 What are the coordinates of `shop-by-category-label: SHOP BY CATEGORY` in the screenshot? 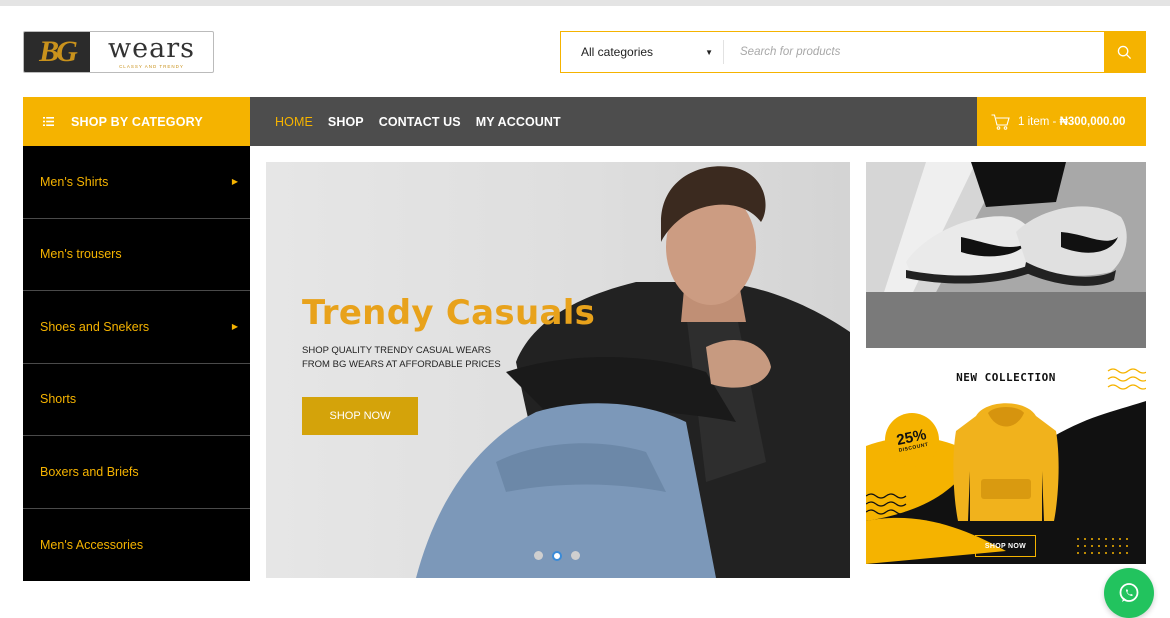 It's located at (137, 121).